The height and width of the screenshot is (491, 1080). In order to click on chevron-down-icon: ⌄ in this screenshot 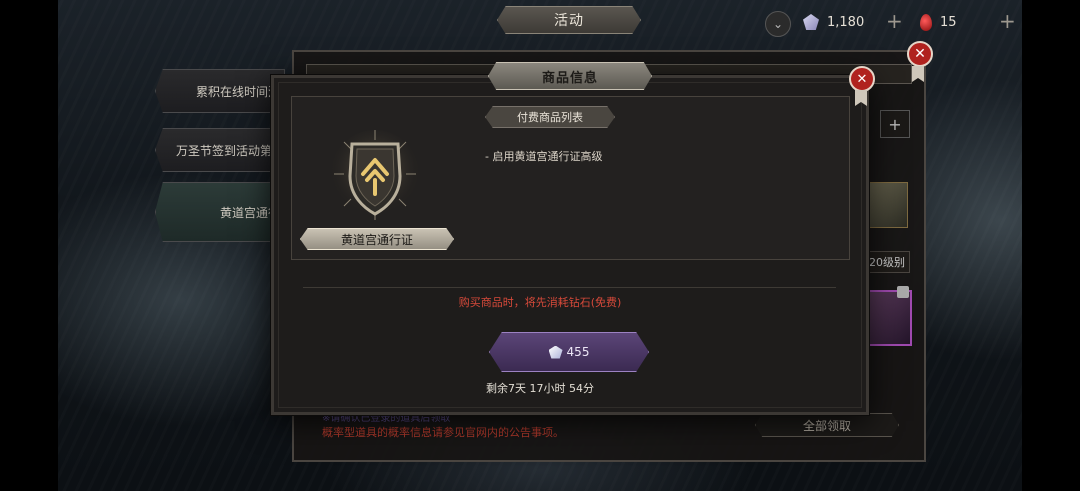, I will do `click(778, 24)`.